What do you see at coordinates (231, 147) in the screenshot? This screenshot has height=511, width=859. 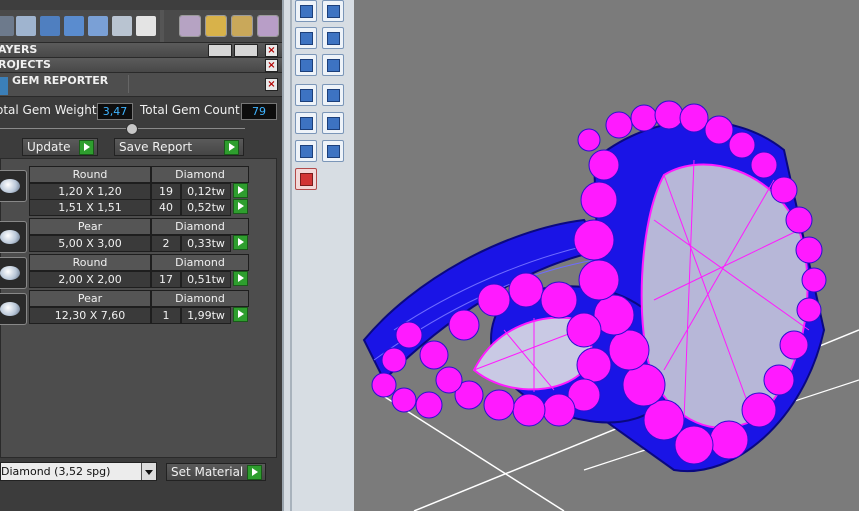 I see `save-report-go-icon` at bounding box center [231, 147].